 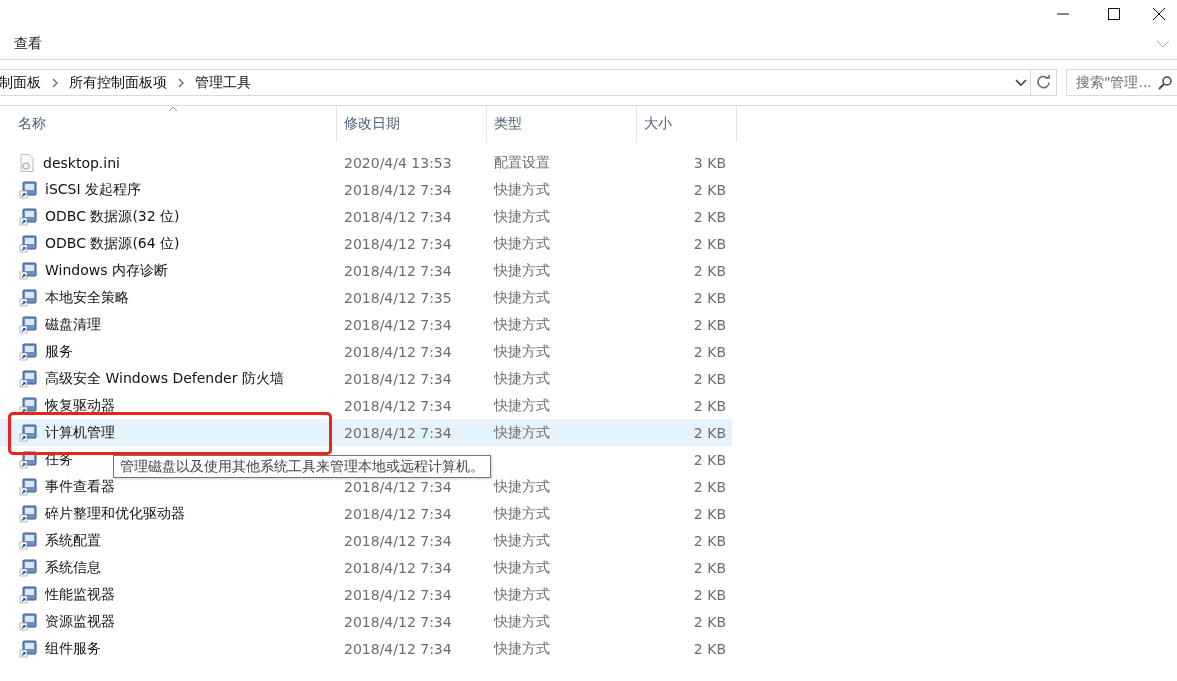 I want to click on tooltip: 管理磁盘以及使用其他系统工具来管理本地或远程计算机。, so click(x=302, y=466).